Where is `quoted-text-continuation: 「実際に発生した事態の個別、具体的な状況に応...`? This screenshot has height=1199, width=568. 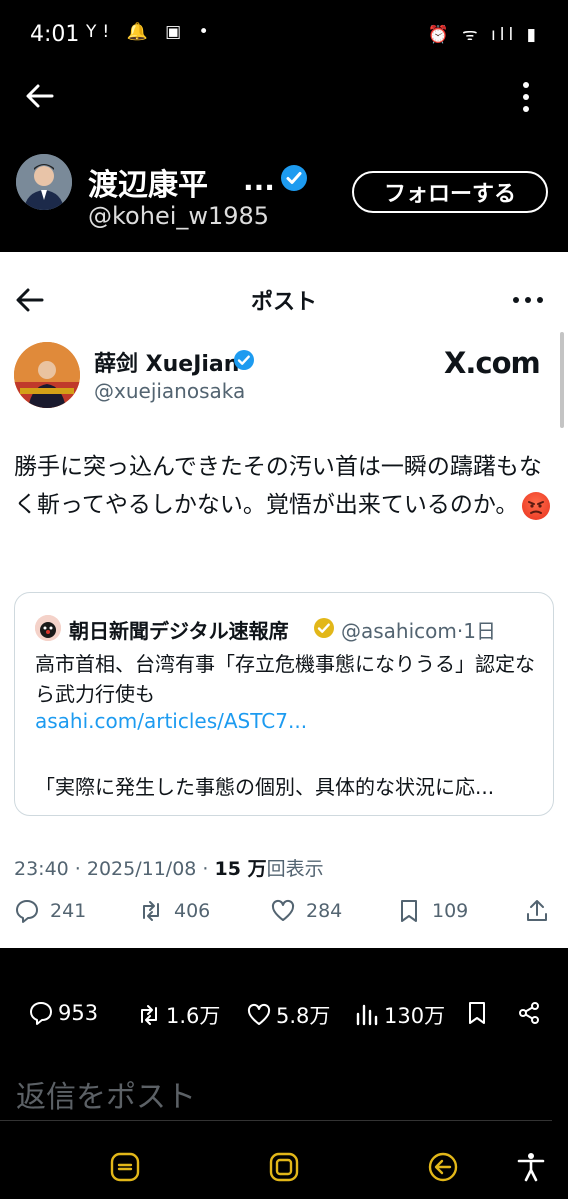 quoted-text-continuation: 「実際に発生した事態の個別、具体的な状況に応... is located at coordinates (265, 787).